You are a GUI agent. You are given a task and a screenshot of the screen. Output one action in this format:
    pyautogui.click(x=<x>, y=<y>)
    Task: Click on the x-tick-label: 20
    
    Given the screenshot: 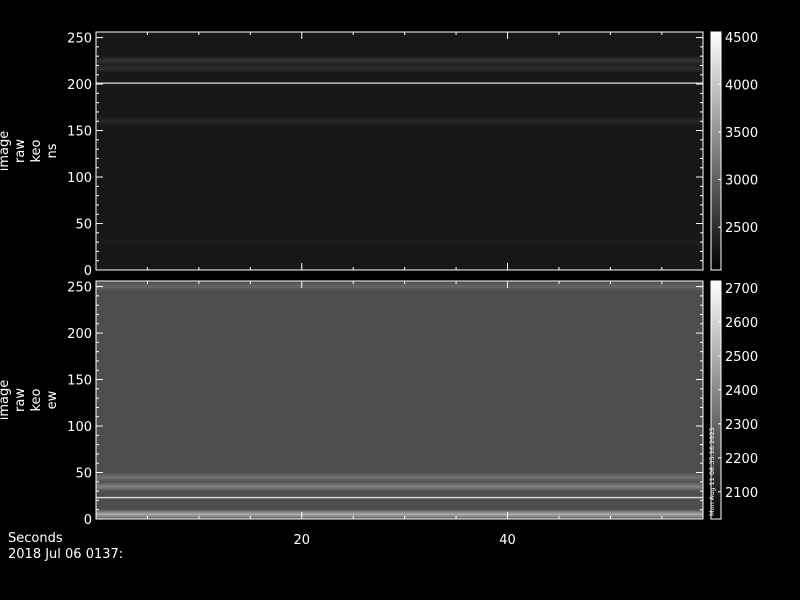 What is the action you would take?
    pyautogui.click(x=301, y=540)
    